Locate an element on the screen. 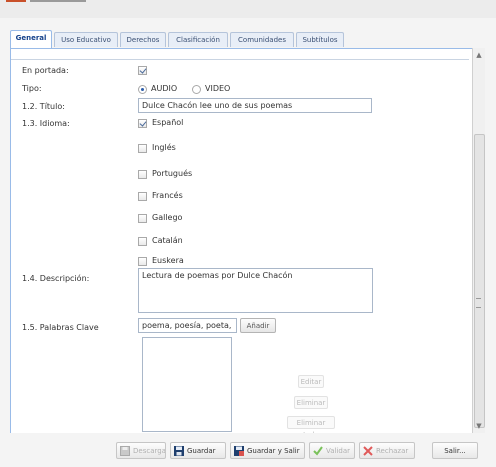 The image size is (496, 467). validar-label: Validar is located at coordinates (338, 451).